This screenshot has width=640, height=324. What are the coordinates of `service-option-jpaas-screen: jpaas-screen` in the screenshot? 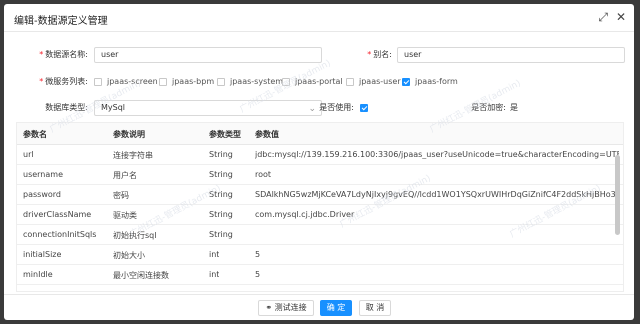 It's located at (126, 81).